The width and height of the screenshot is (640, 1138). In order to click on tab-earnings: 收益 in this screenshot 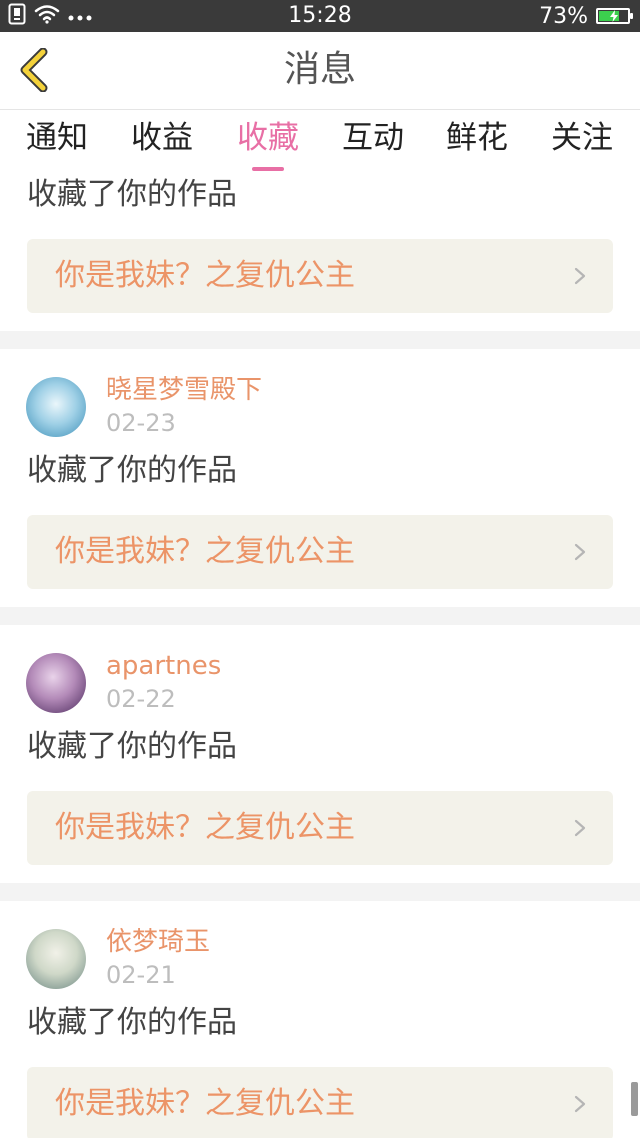, I will do `click(162, 138)`.